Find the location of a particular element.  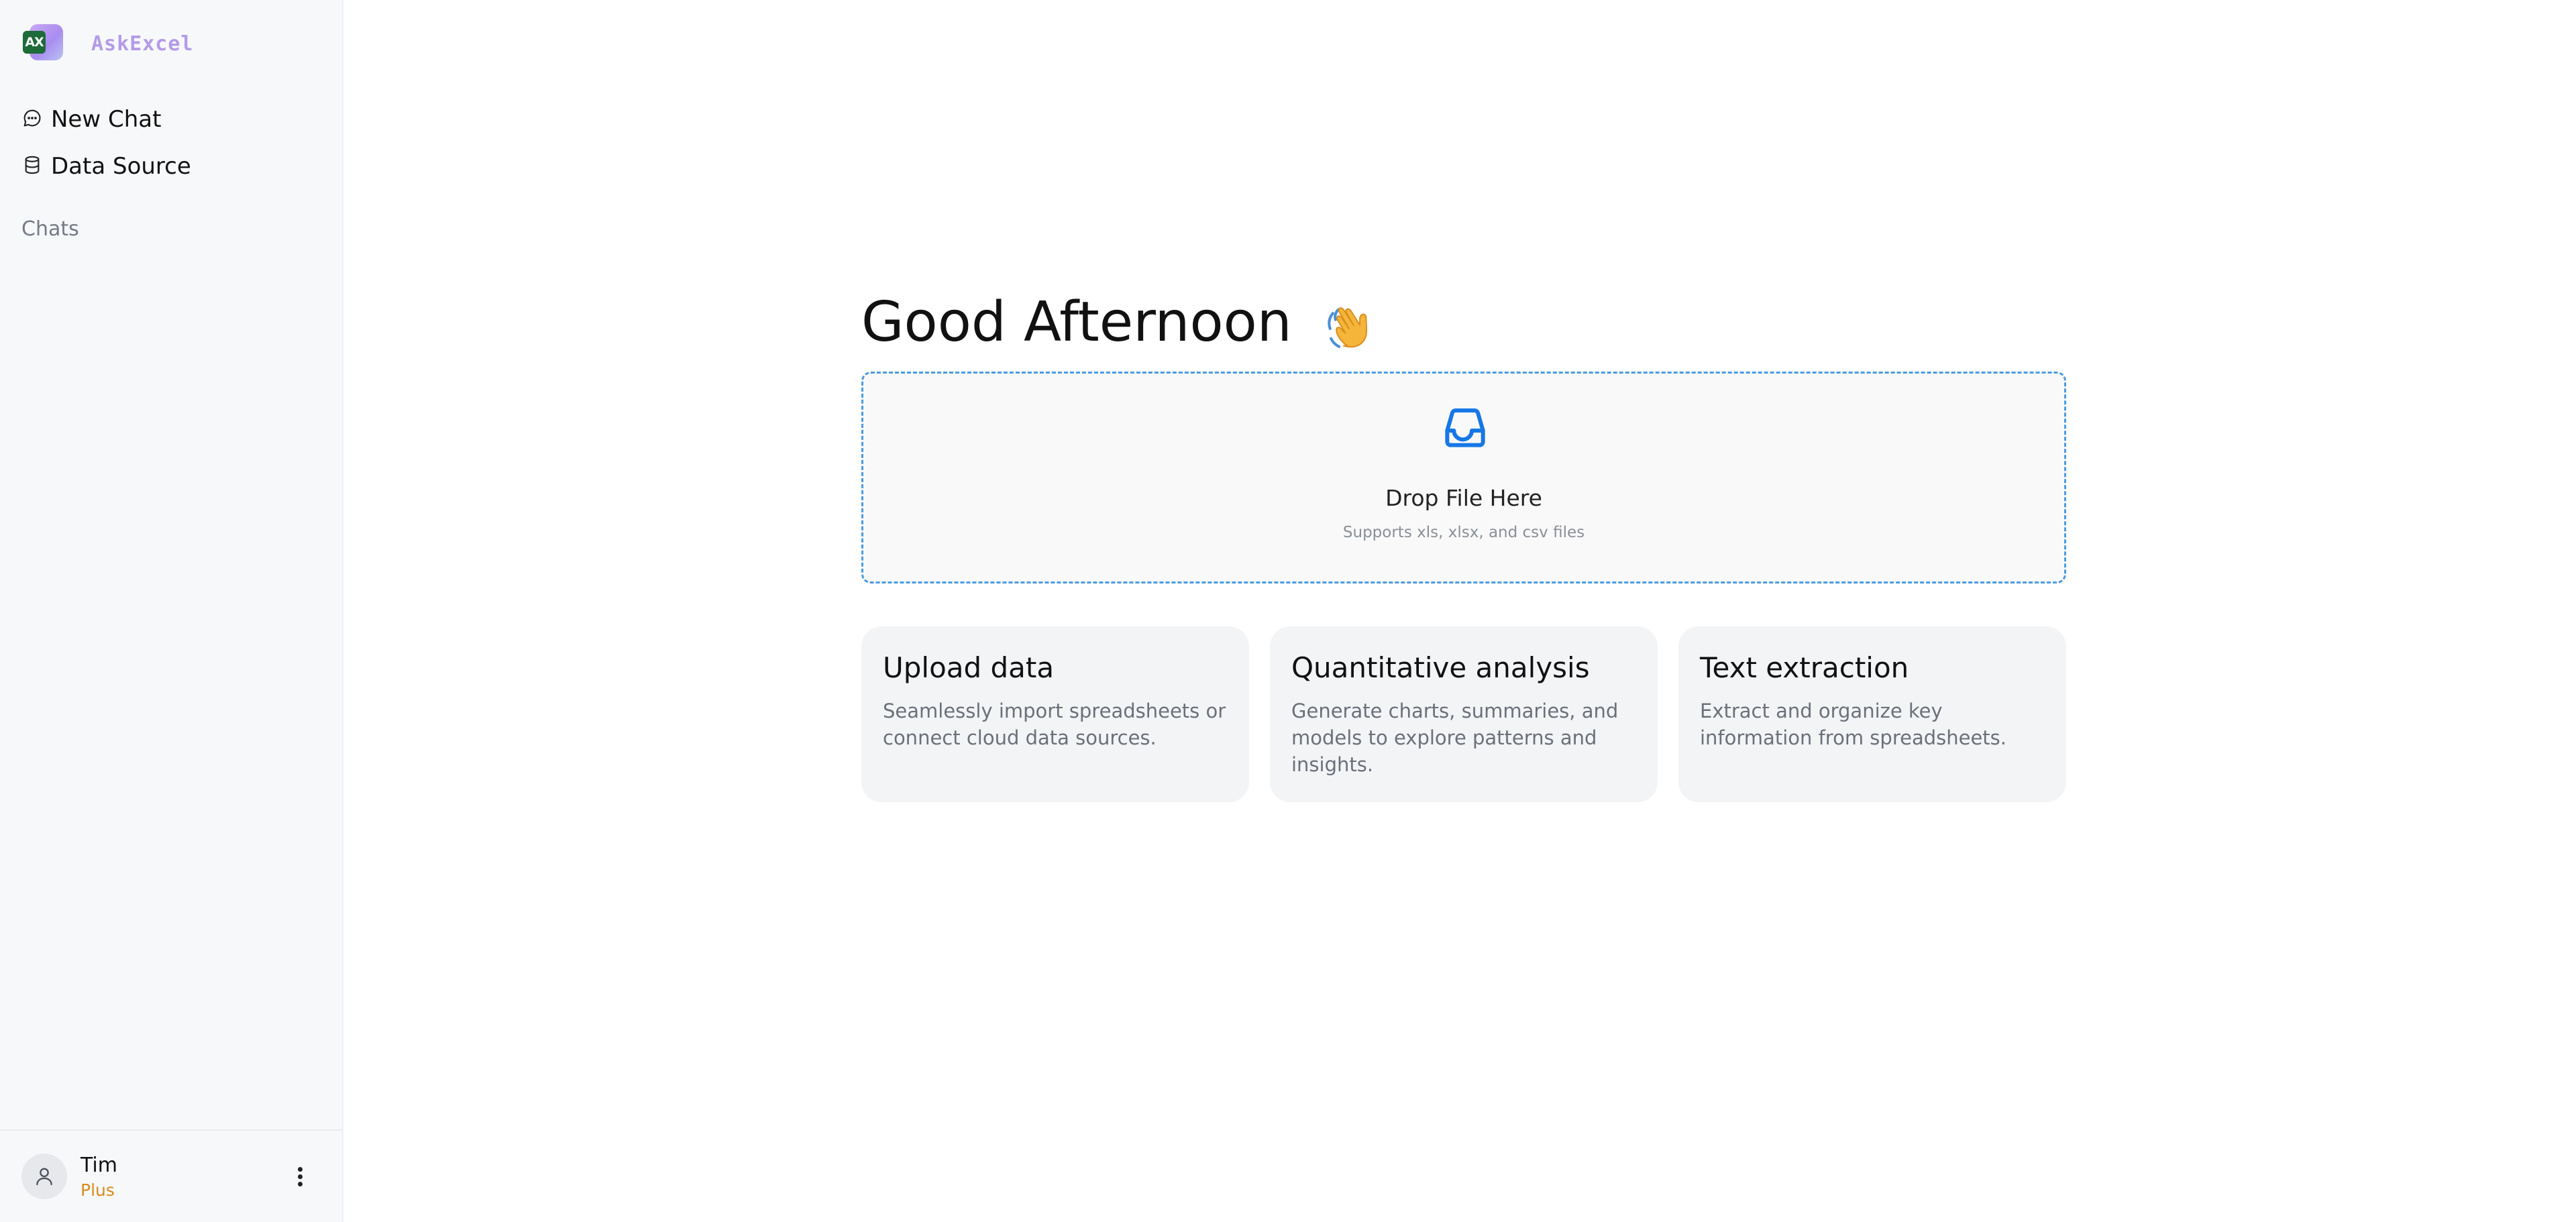

inbox-icon is located at coordinates (1465, 427).